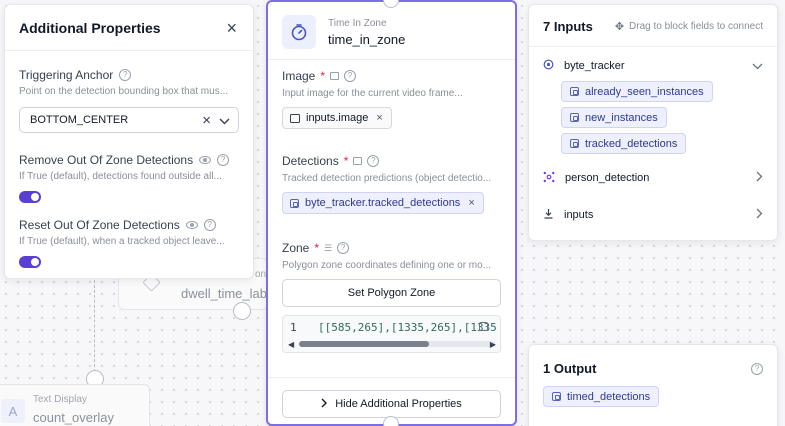 The height and width of the screenshot is (426, 785). I want to click on input-group-byte-tracker: byte_tracker, so click(653, 66).